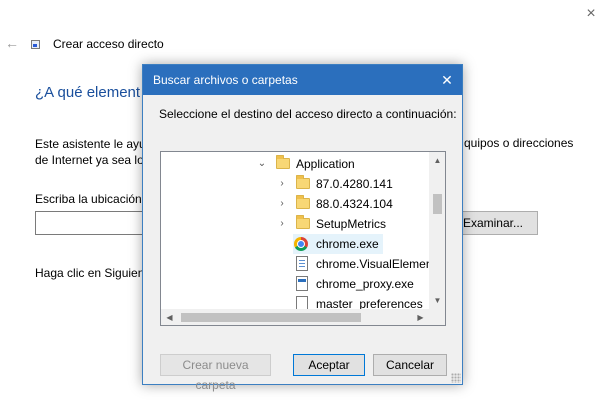 The image size is (604, 408). I want to click on location-label: Escriba la ubicación, so click(88, 199).